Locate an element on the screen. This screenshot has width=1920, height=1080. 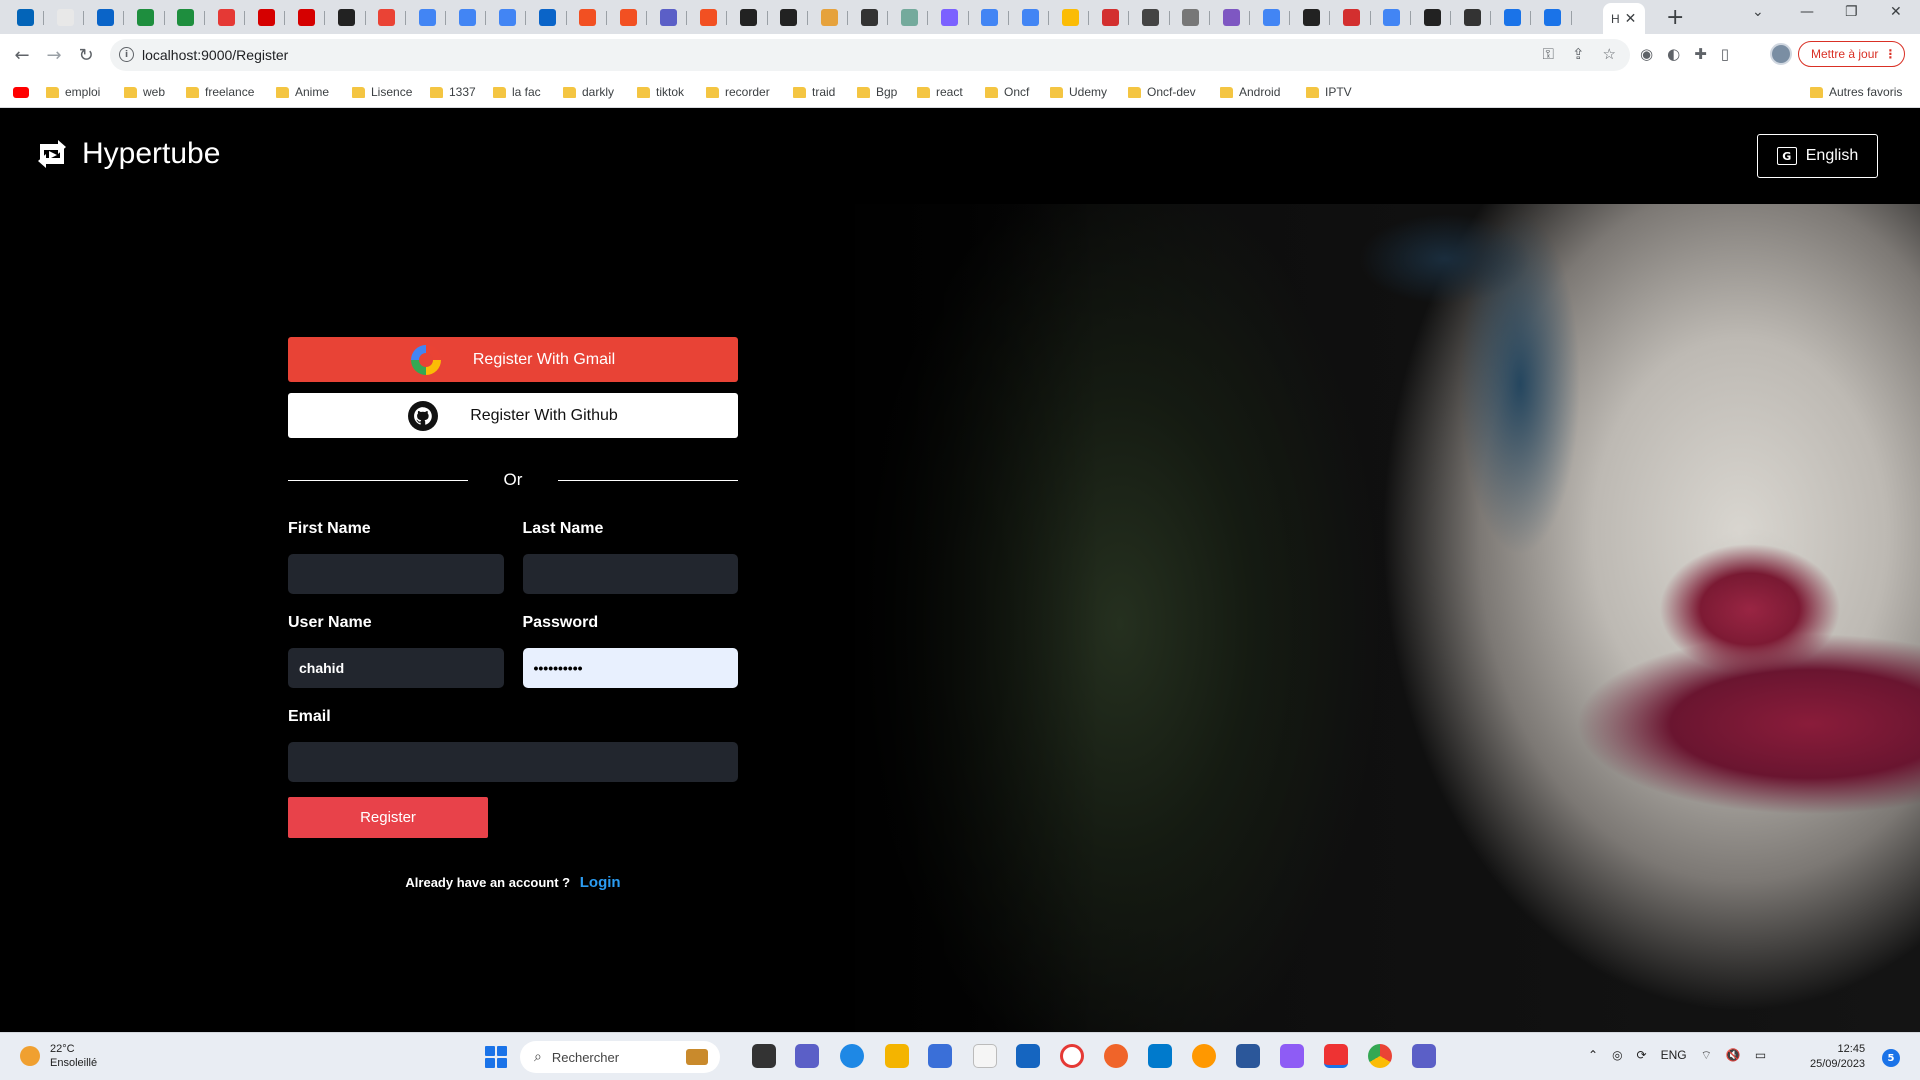
side-panel-icon: ▯ is located at coordinates (1725, 54).